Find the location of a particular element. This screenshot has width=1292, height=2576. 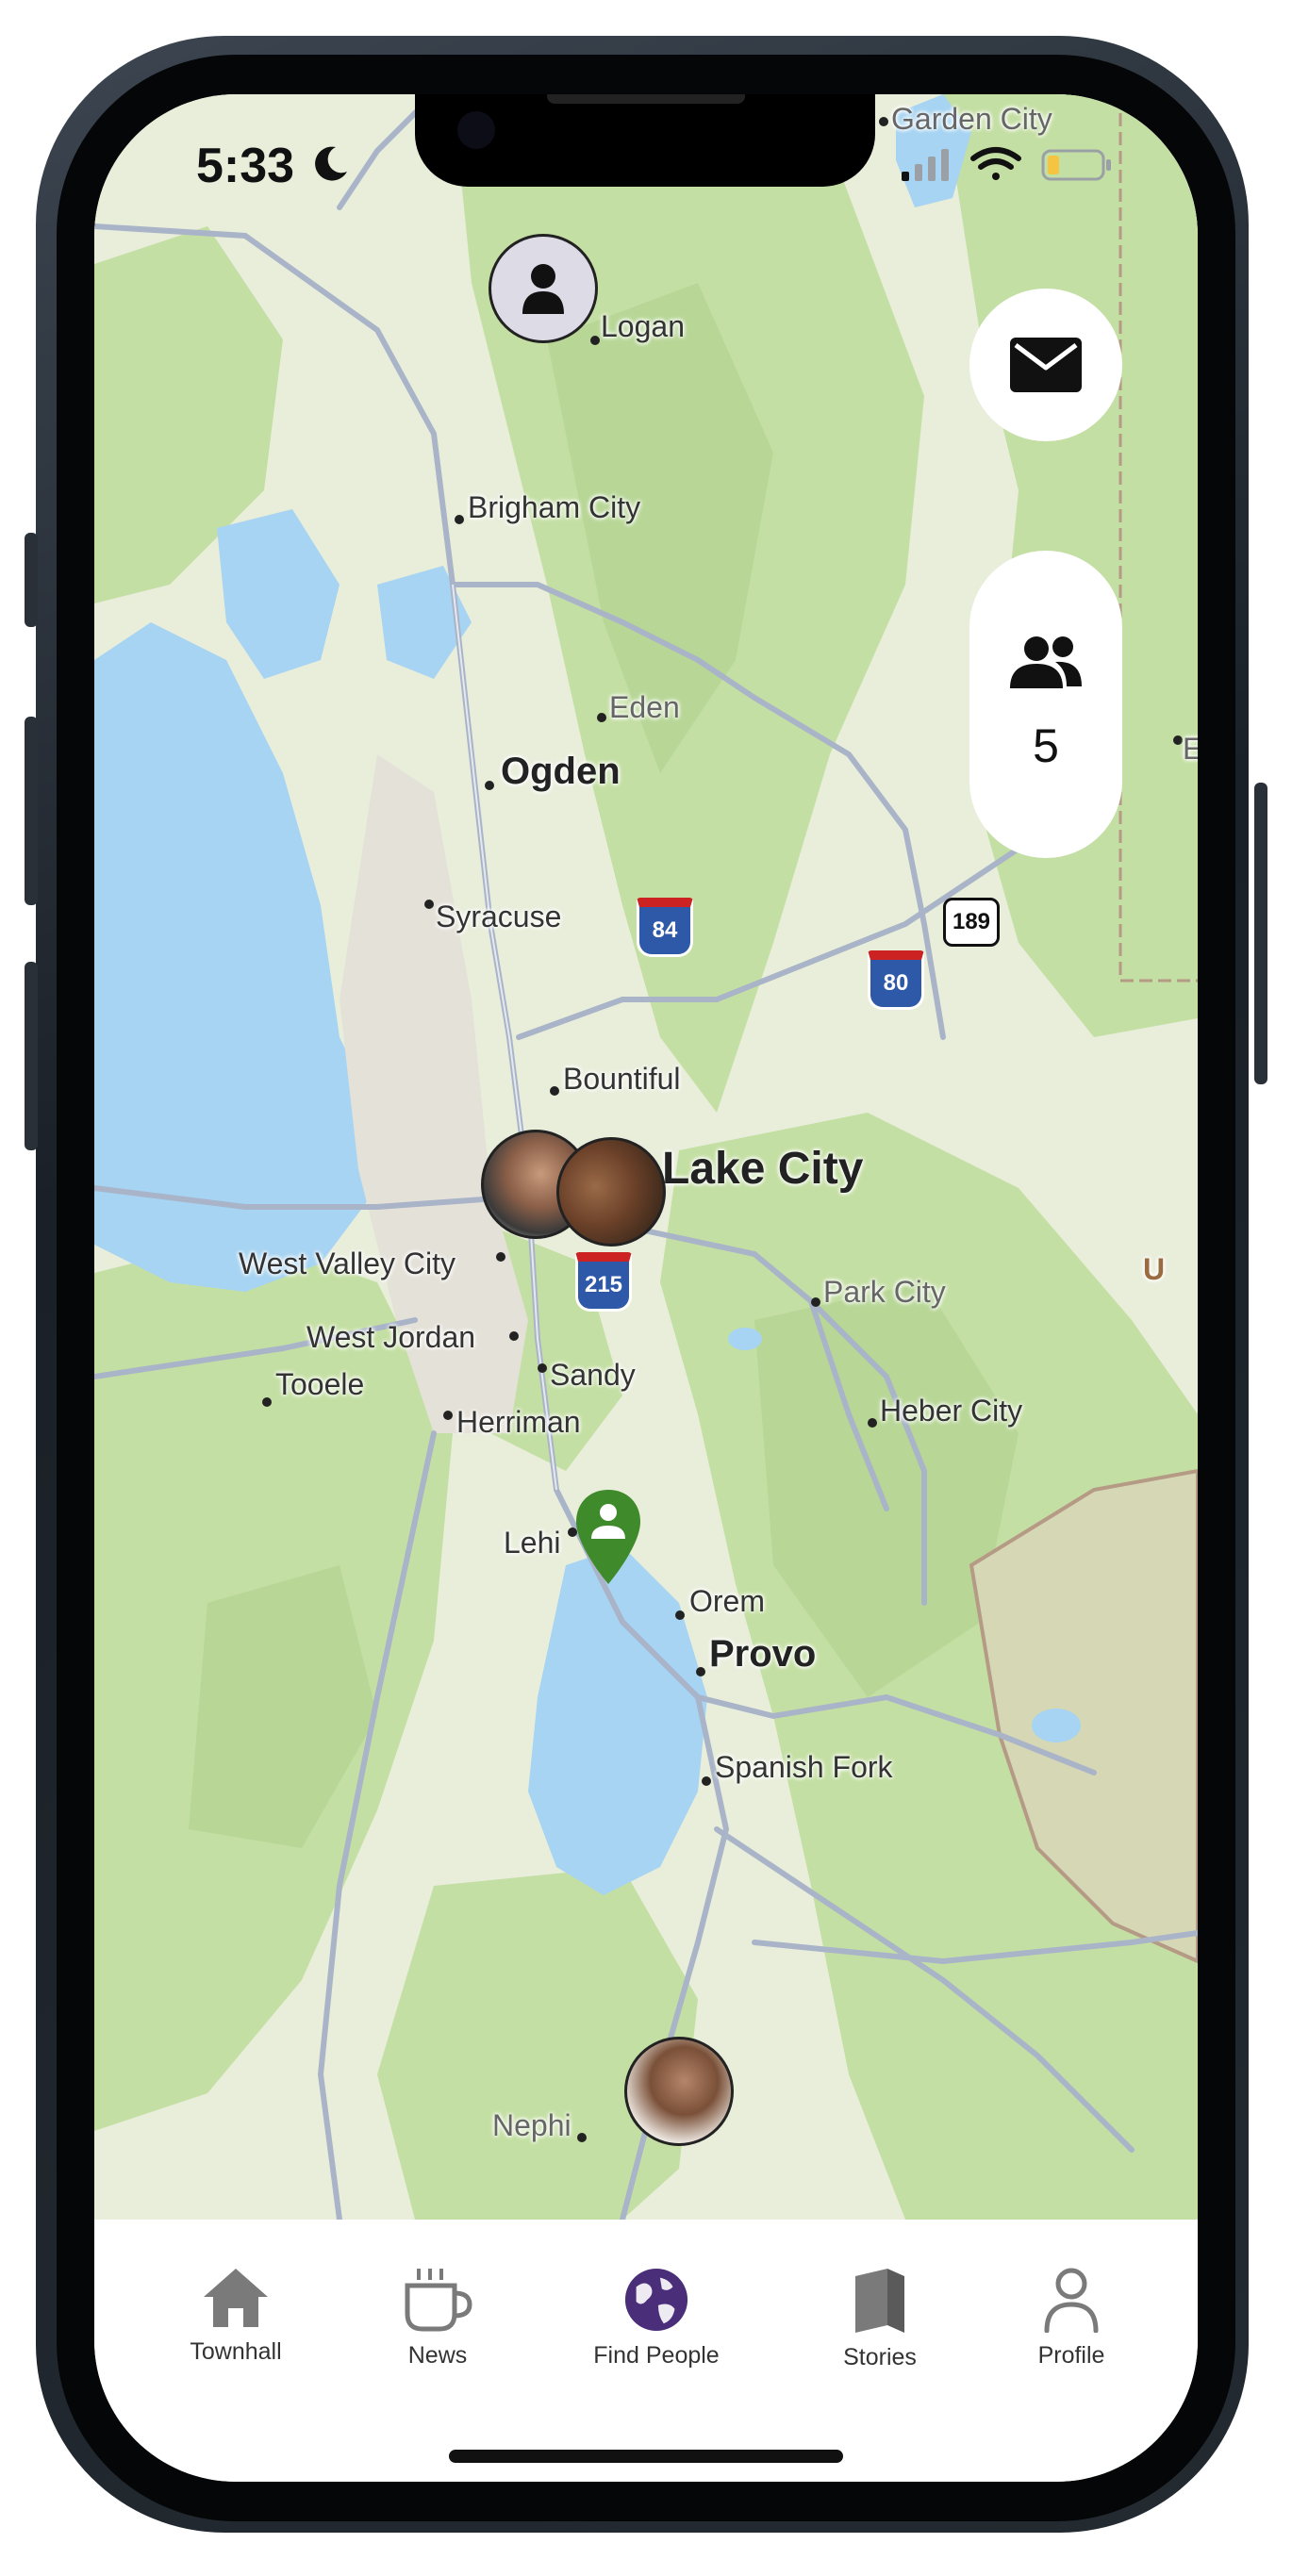

town-label-lehi: Lehi is located at coordinates (533, 1543).